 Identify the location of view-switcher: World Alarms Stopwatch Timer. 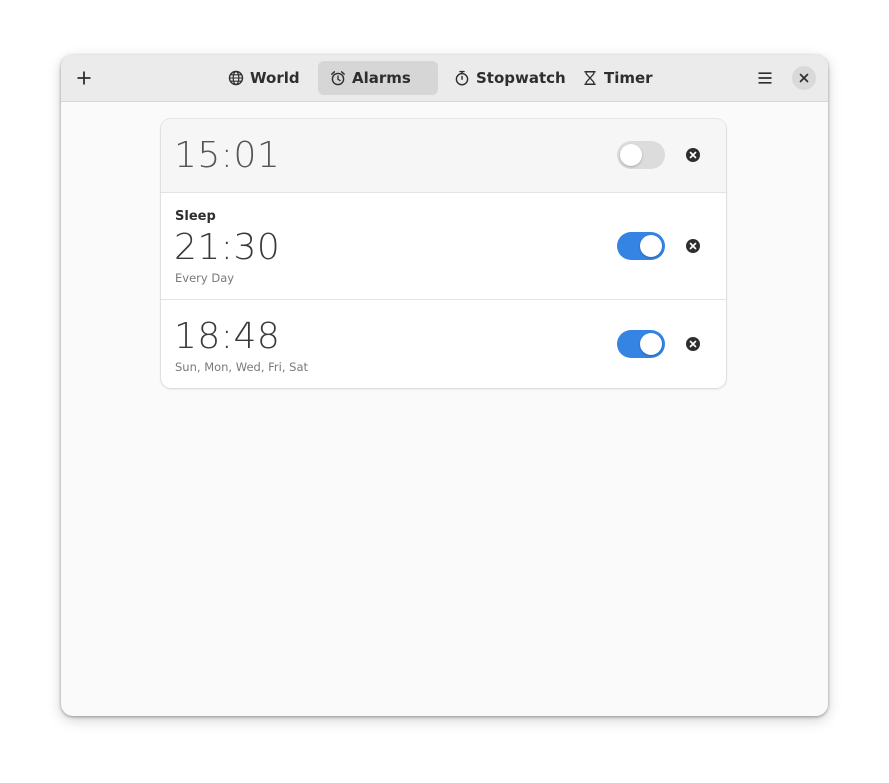
(435, 78).